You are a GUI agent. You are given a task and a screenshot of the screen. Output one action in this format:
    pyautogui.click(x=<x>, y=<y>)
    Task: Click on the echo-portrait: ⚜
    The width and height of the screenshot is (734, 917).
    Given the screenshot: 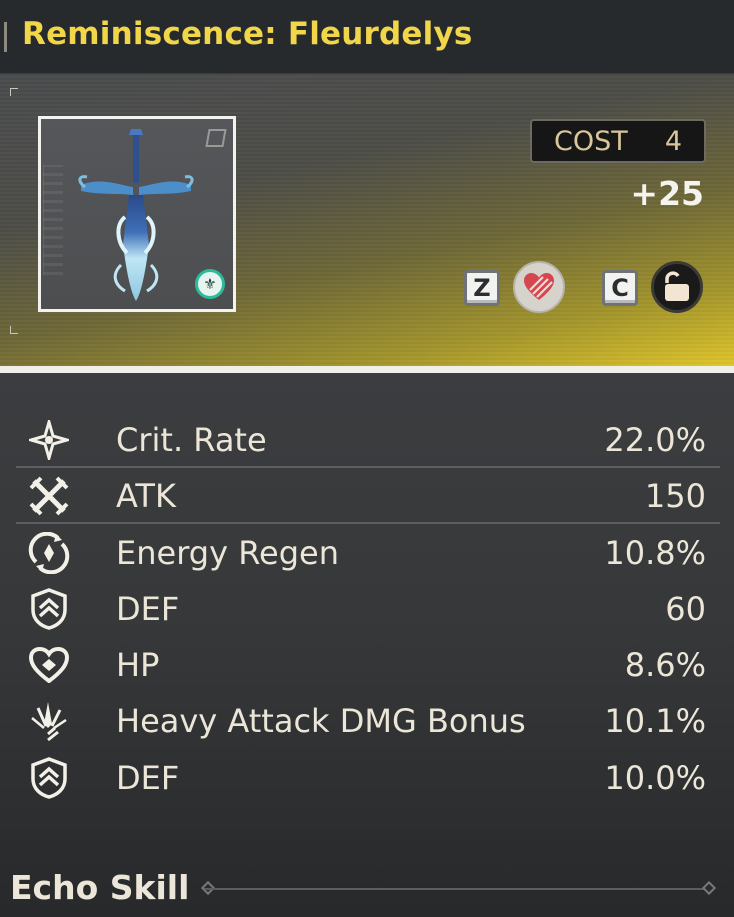 What is the action you would take?
    pyautogui.click(x=137, y=214)
    